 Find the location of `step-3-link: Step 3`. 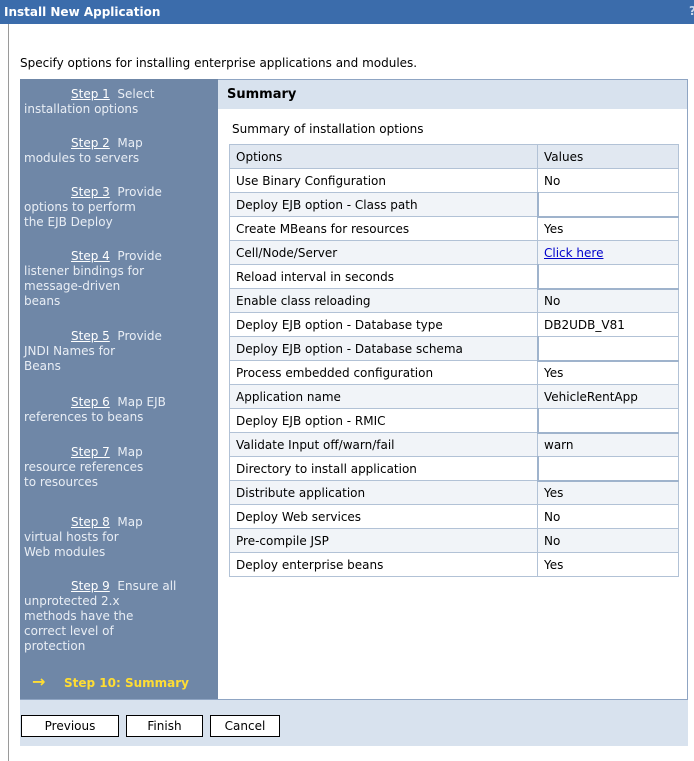

step-3-link: Step 3 is located at coordinates (90, 192).